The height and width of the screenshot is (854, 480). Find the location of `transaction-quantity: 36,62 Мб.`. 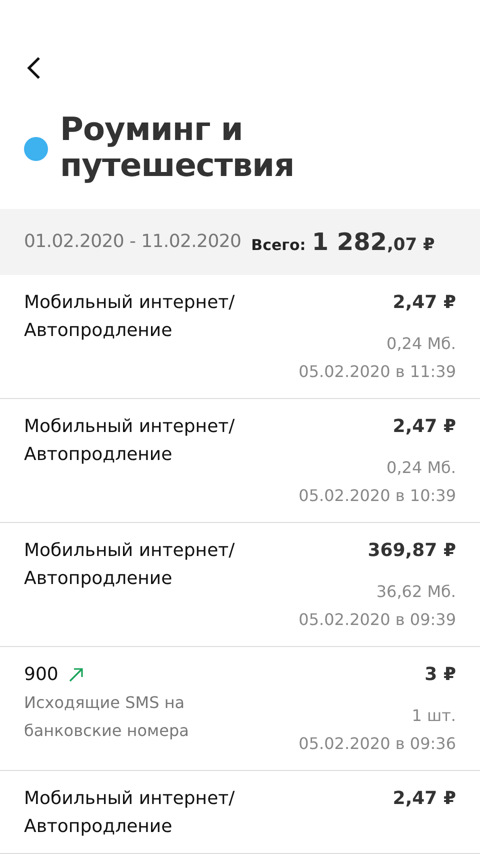

transaction-quantity: 36,62 Мб. is located at coordinates (416, 592).